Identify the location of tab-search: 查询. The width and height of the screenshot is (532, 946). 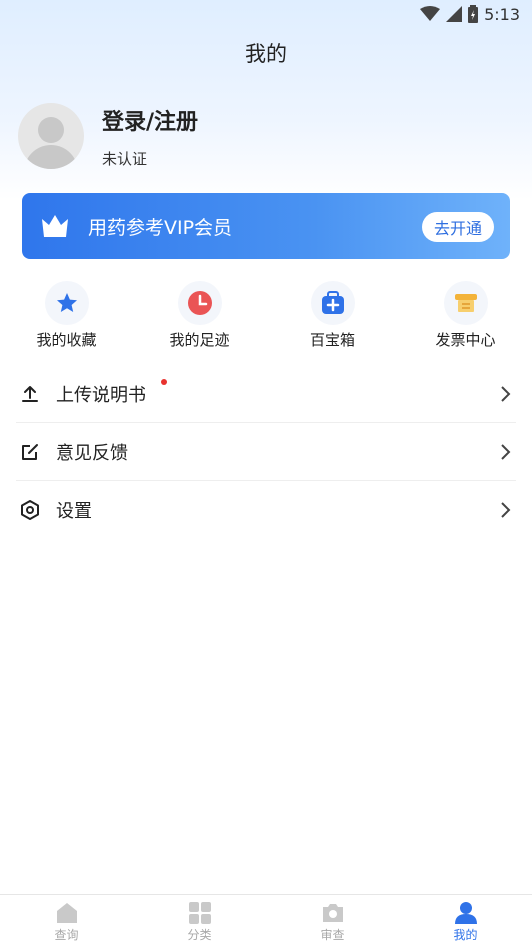
(66, 920).